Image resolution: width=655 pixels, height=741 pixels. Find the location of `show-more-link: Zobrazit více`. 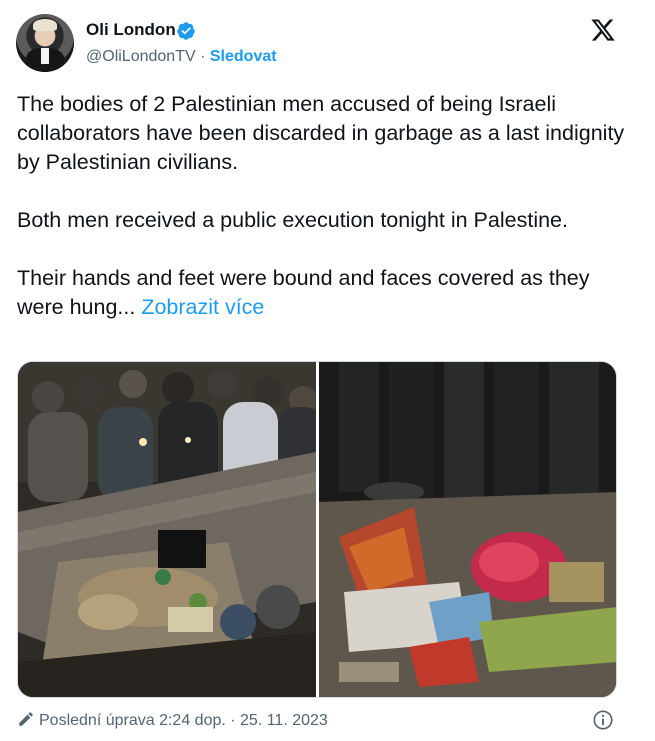

show-more-link: Zobrazit více is located at coordinates (202, 307).